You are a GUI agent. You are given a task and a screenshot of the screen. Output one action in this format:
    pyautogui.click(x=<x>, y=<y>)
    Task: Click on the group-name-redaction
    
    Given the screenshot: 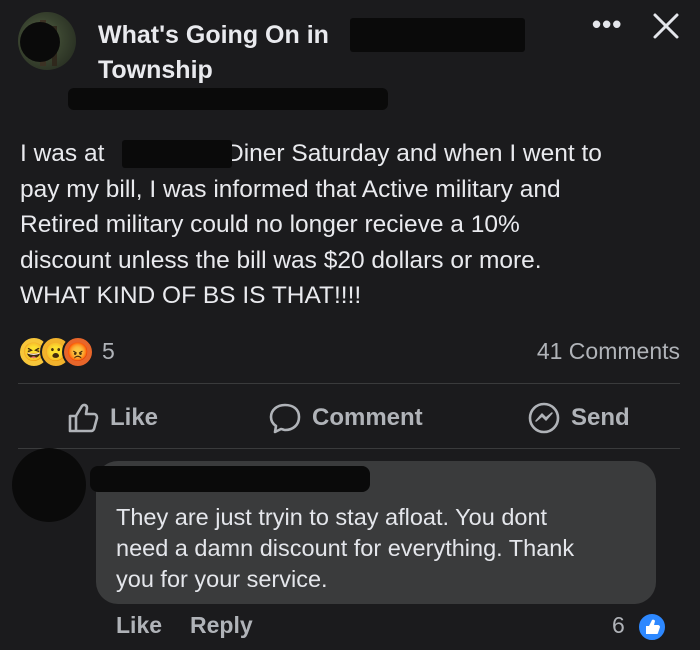 What is the action you would take?
    pyautogui.click(x=437, y=35)
    